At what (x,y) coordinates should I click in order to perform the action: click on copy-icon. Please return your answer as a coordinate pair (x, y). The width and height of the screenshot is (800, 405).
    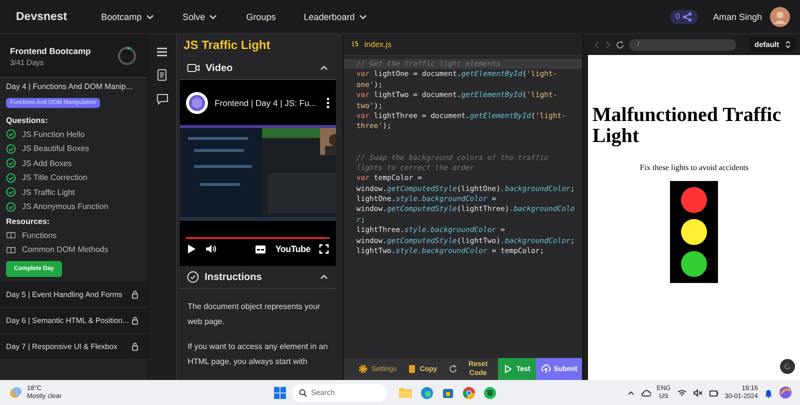
    Looking at the image, I should click on (411, 369).